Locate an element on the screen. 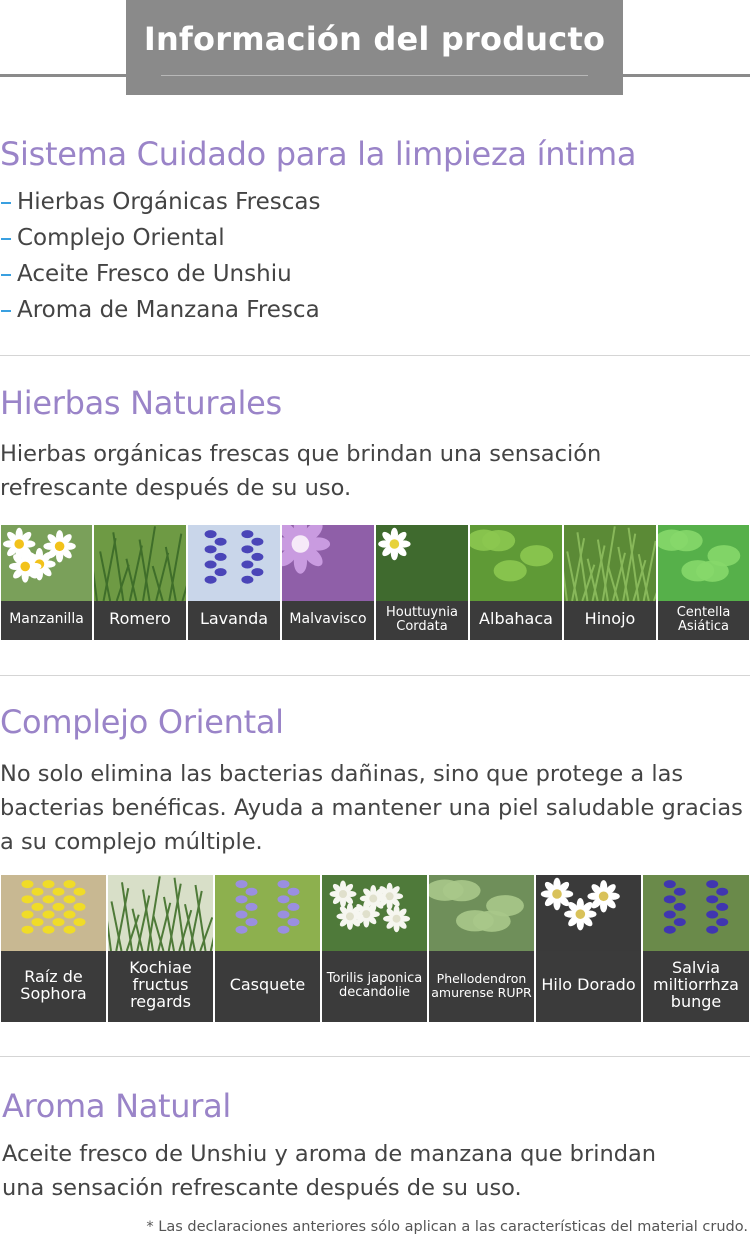 The image size is (750, 1240). ingredient-card: Raíz de Sophora is located at coordinates (53, 948).